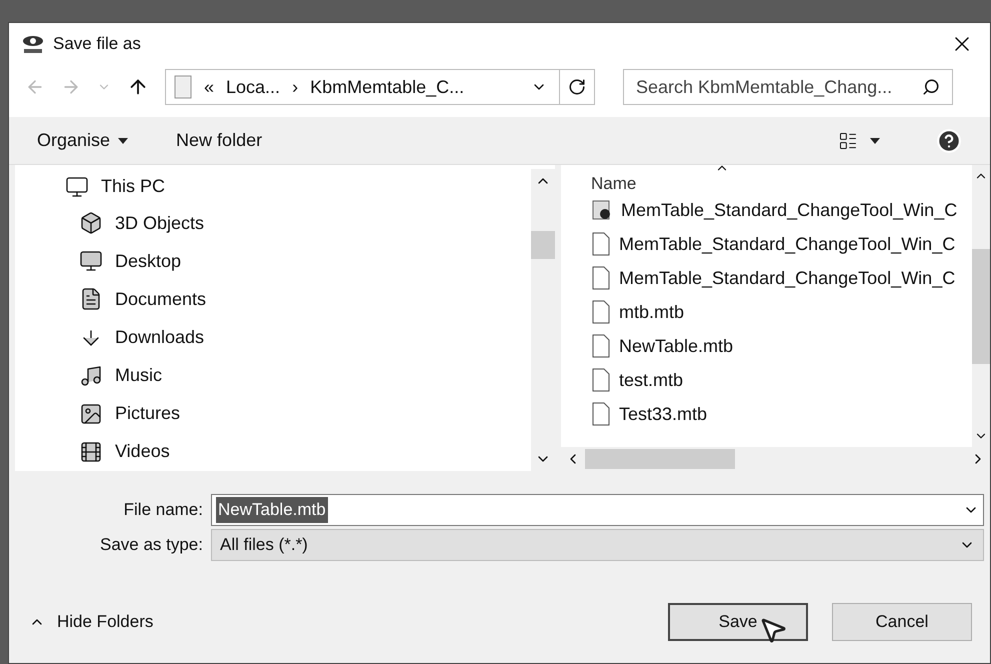  Describe the element at coordinates (91, 223) in the screenshot. I see `cube-icon` at that location.